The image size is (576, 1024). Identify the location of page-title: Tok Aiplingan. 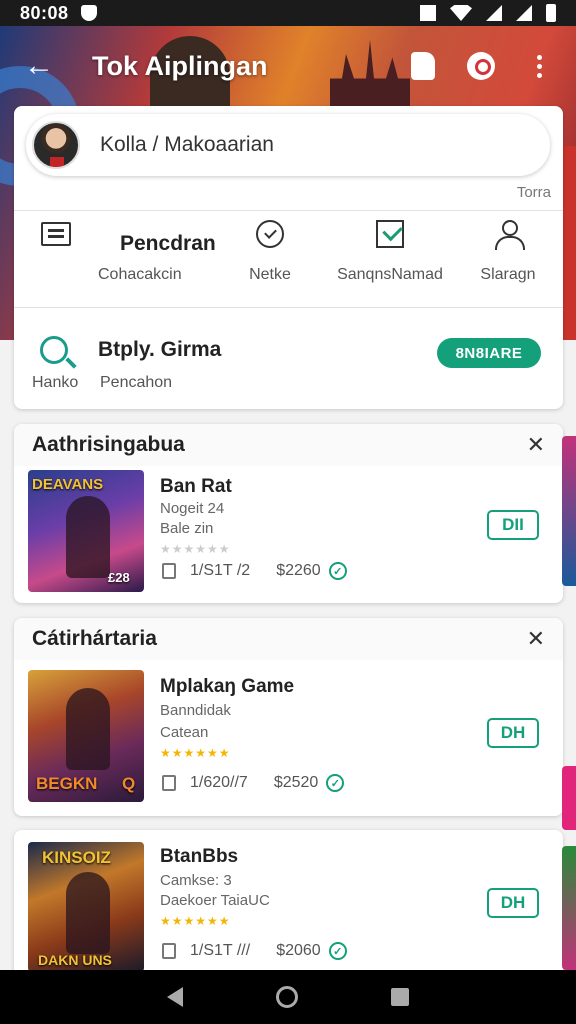
(180, 65).